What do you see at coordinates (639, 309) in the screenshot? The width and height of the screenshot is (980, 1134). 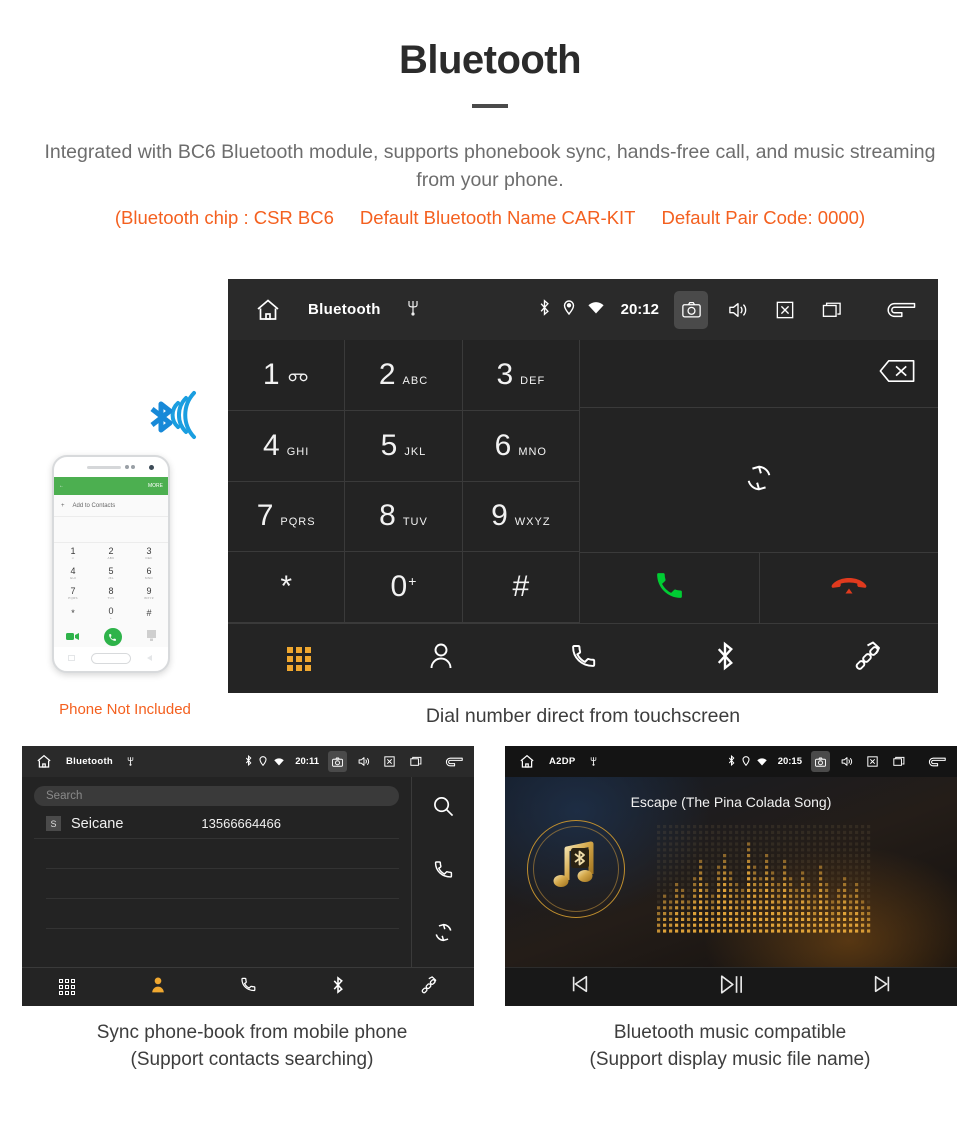 I see `dialer-clock: 20:12` at bounding box center [639, 309].